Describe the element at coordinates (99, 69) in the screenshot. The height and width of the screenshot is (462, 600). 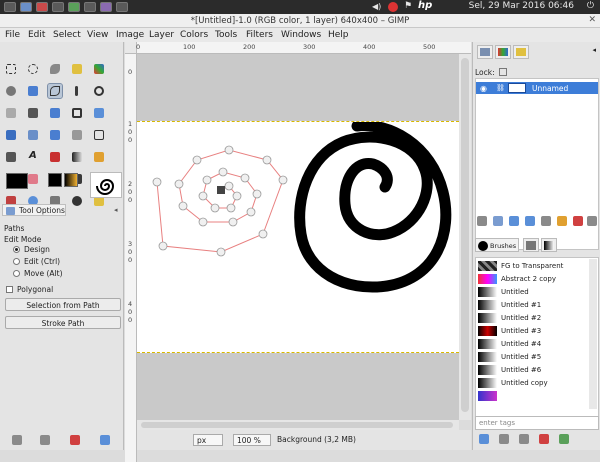
I see `select-by-color-tool-icon` at that location.